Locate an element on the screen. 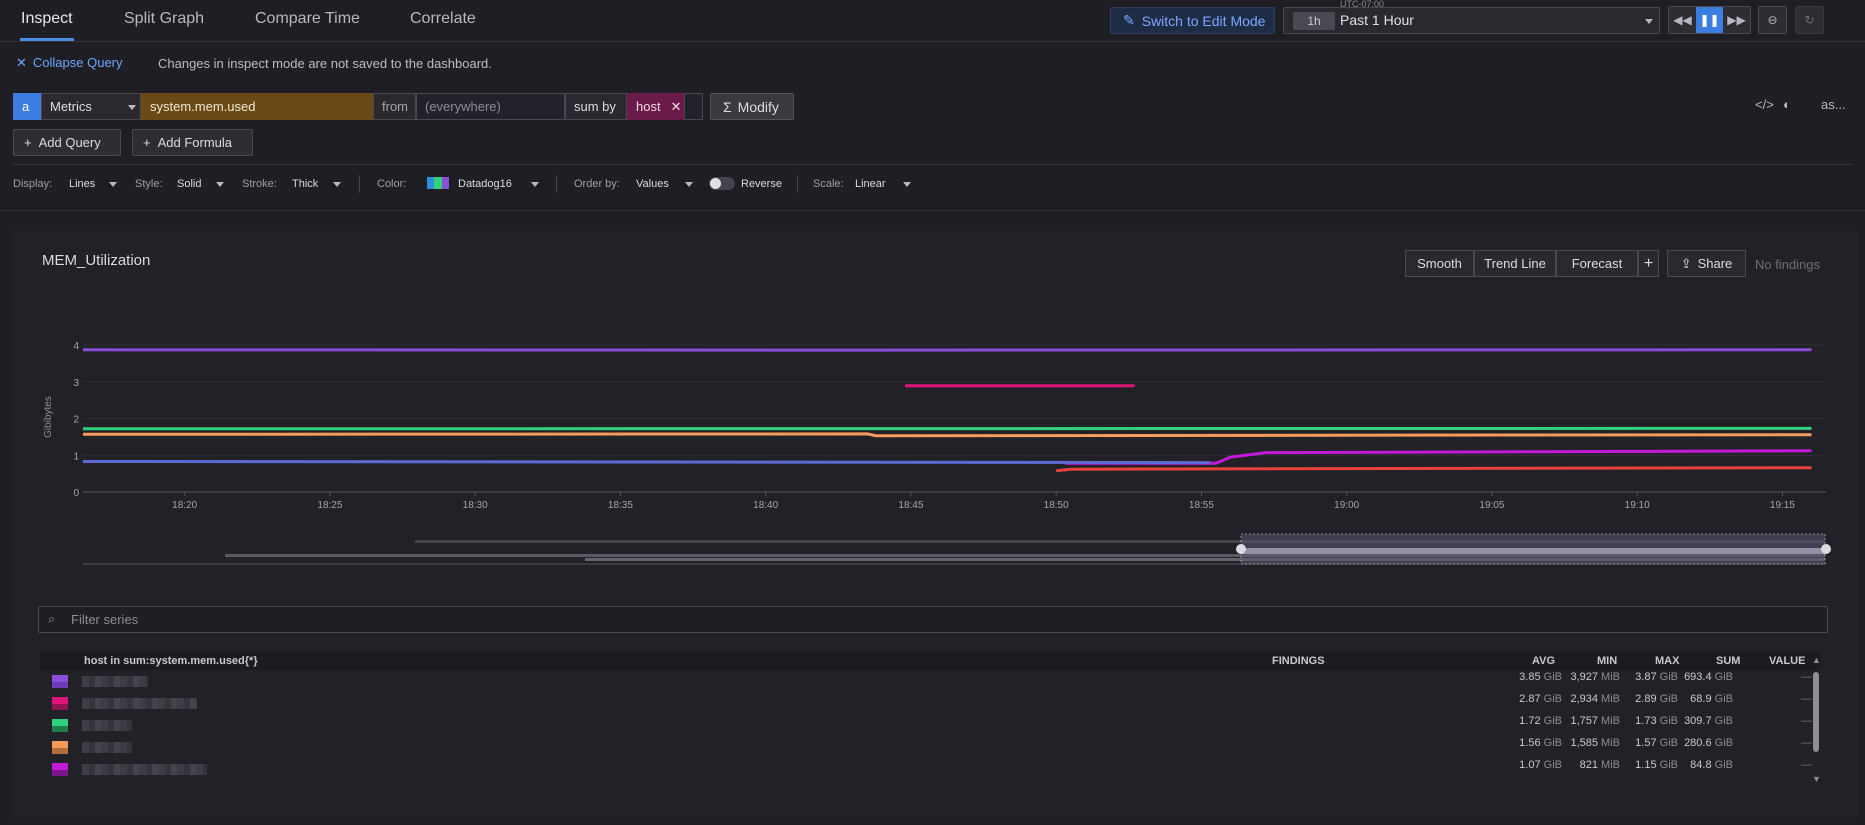  cell-min: 821 MiB is located at coordinates (1592, 765).